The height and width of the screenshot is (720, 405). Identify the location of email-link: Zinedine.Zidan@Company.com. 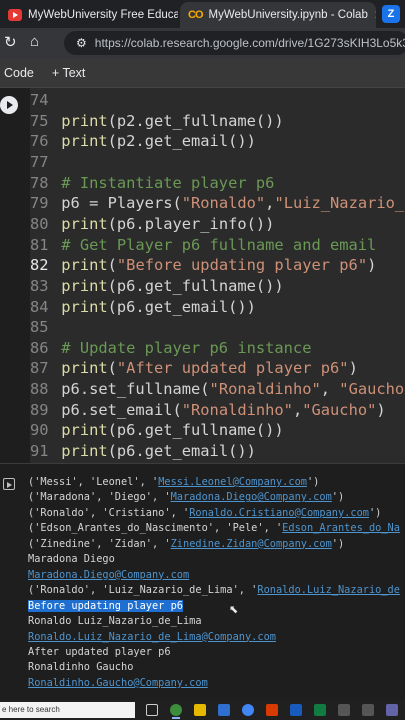
(251, 544).